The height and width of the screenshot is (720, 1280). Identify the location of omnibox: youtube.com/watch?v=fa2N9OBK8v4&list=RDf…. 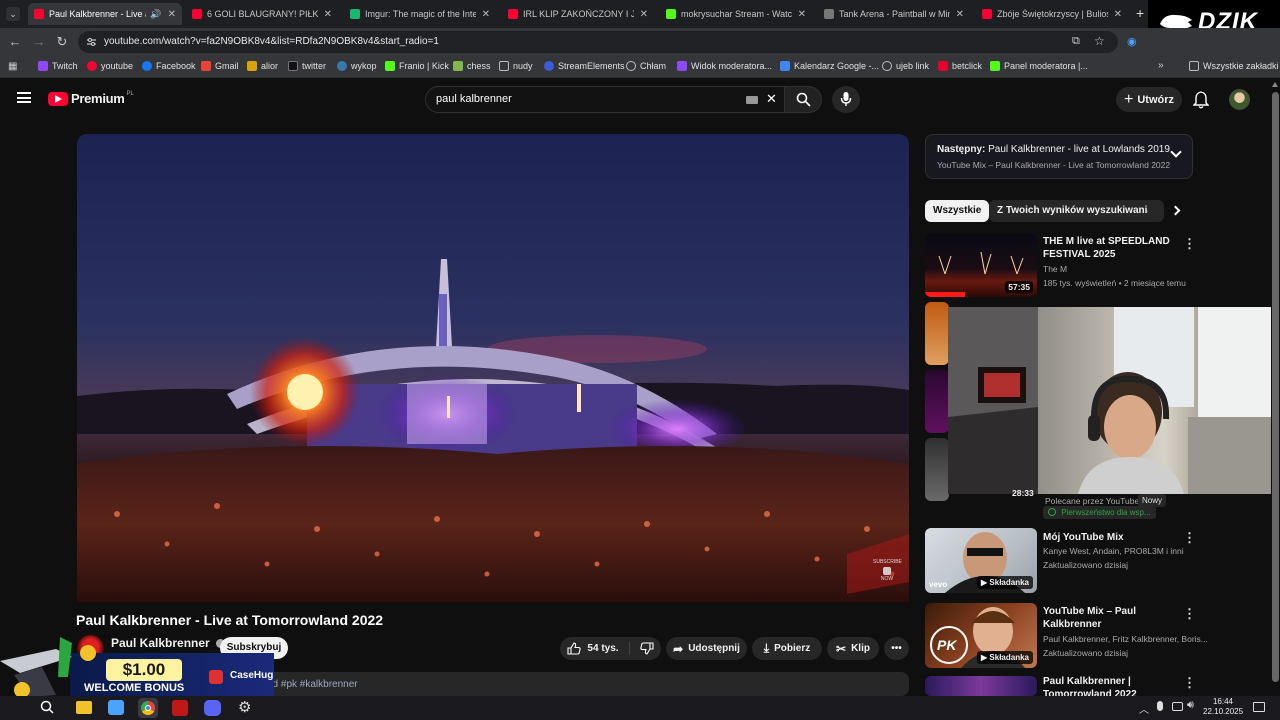
(598, 42).